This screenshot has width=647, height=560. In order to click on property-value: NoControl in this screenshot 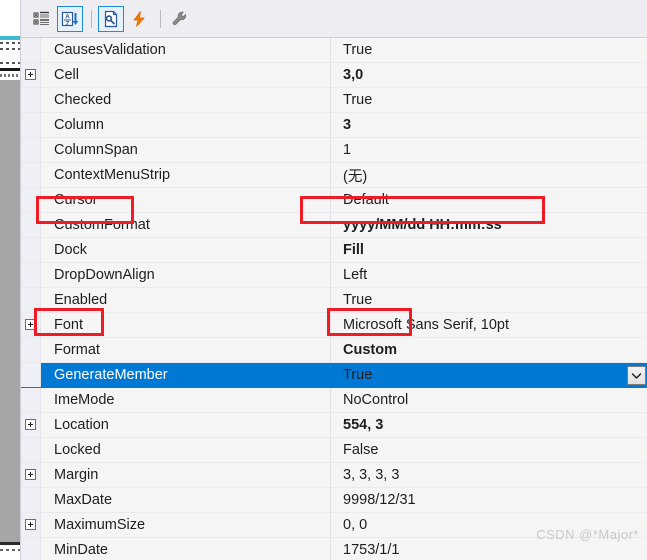, I will do `click(489, 400)`.